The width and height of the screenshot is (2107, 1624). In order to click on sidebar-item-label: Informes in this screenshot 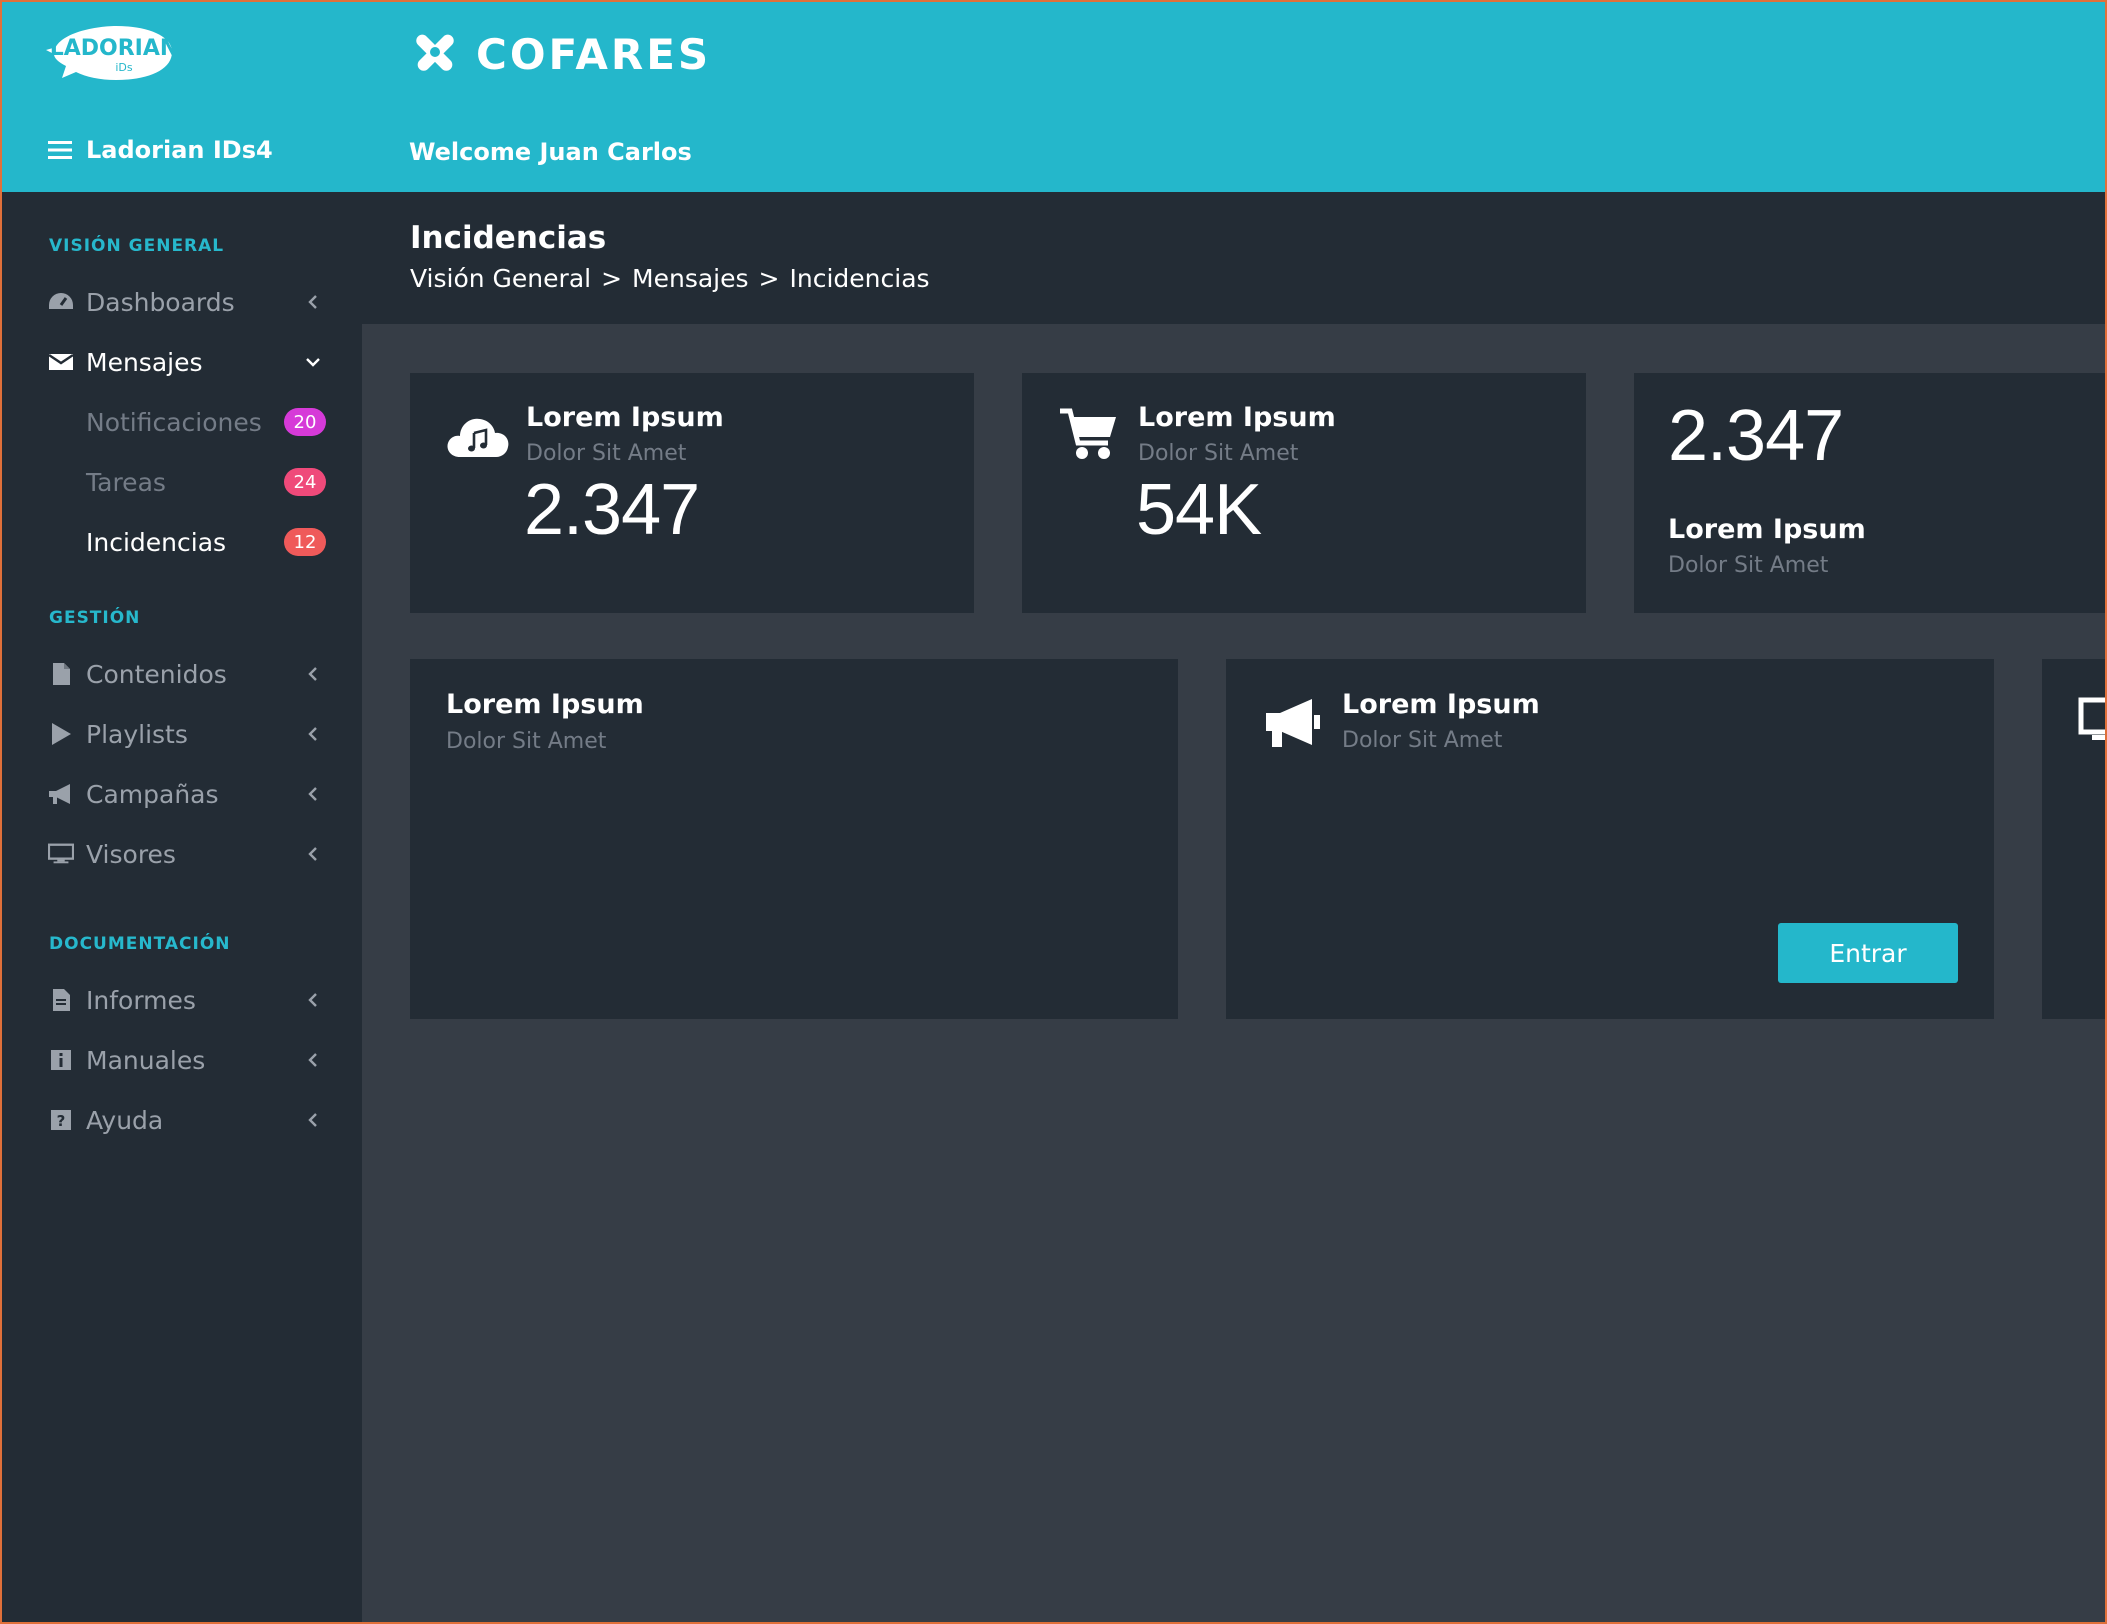, I will do `click(141, 1000)`.